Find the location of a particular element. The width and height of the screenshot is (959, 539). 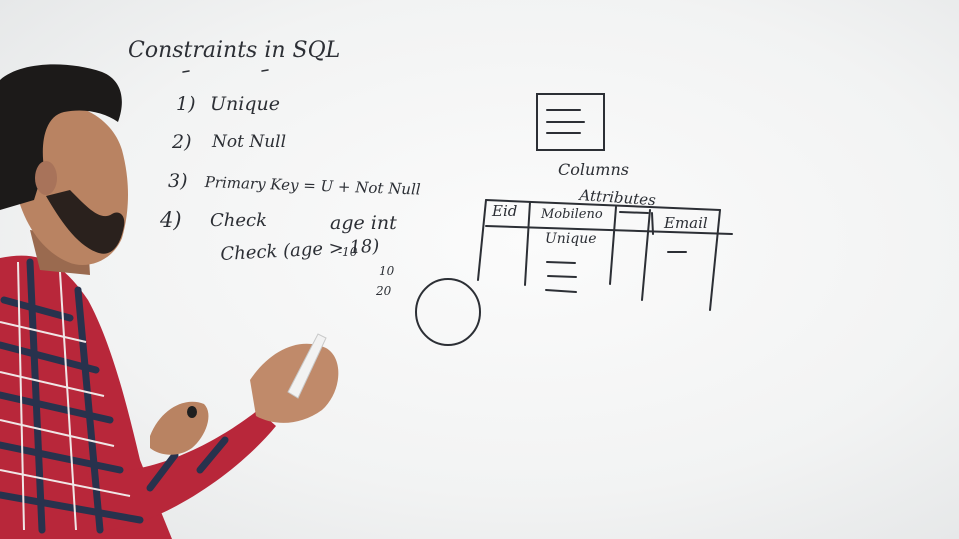

circle-drawing is located at coordinates (448, 312).